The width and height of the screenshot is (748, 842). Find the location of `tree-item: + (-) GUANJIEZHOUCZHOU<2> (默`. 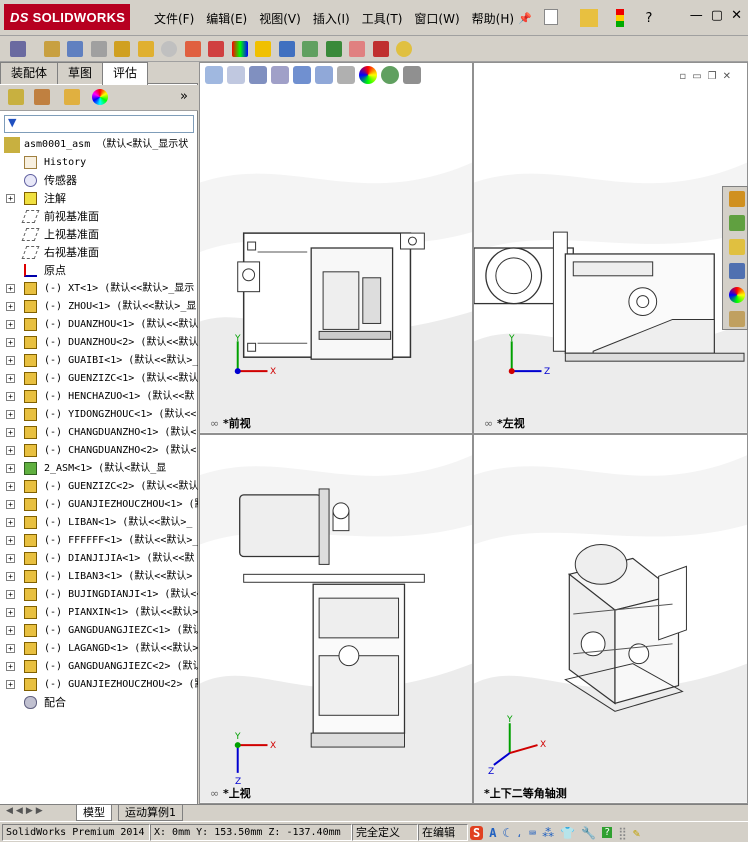

tree-item: + (-) GUANJIEZHOUCZHOU<2> (默 is located at coordinates (99, 685).